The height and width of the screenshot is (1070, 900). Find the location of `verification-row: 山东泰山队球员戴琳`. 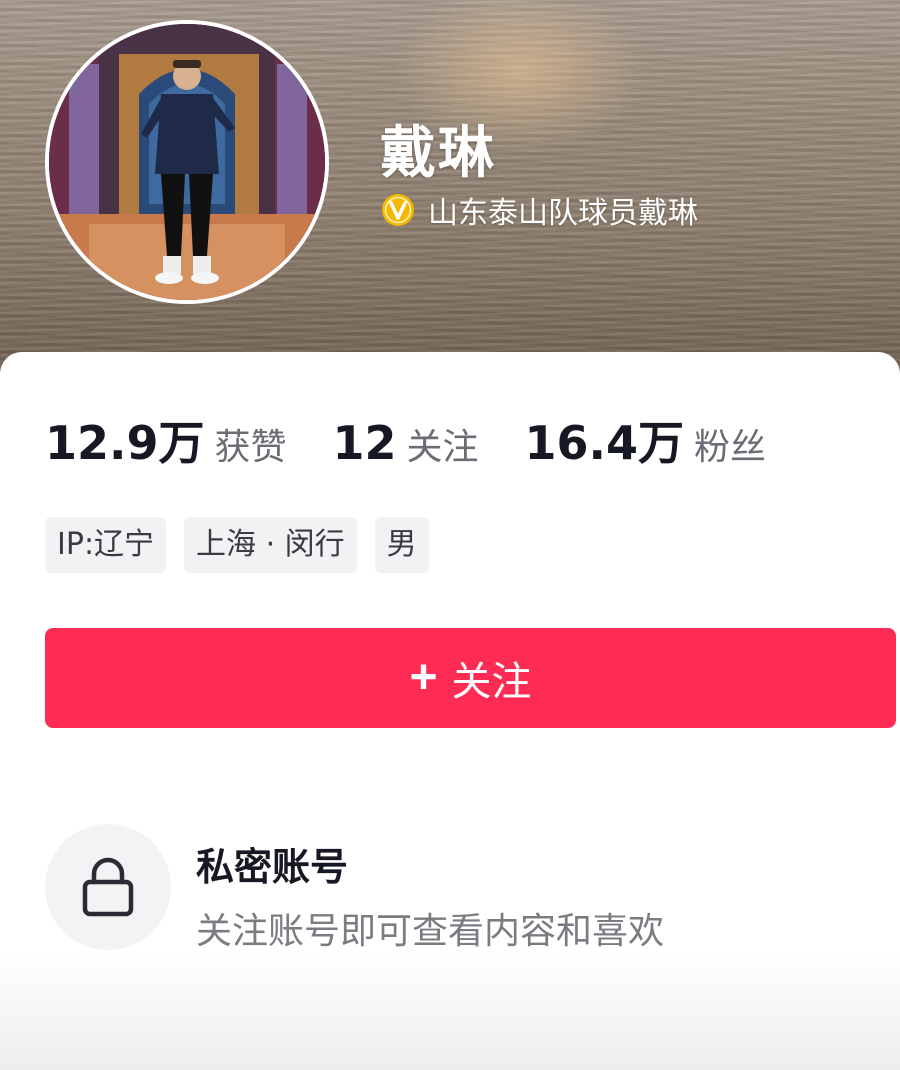

verification-row: 山东泰山队球员戴琳 is located at coordinates (539, 210).